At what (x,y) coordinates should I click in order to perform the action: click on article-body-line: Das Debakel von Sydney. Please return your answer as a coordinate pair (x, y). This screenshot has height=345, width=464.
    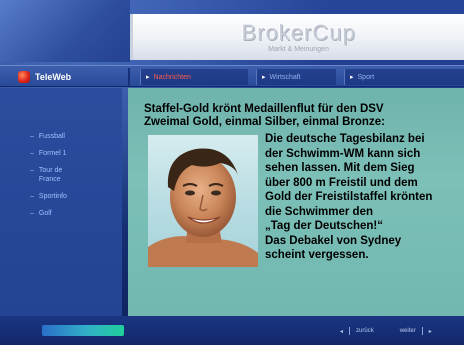
    Looking at the image, I should click on (333, 240).